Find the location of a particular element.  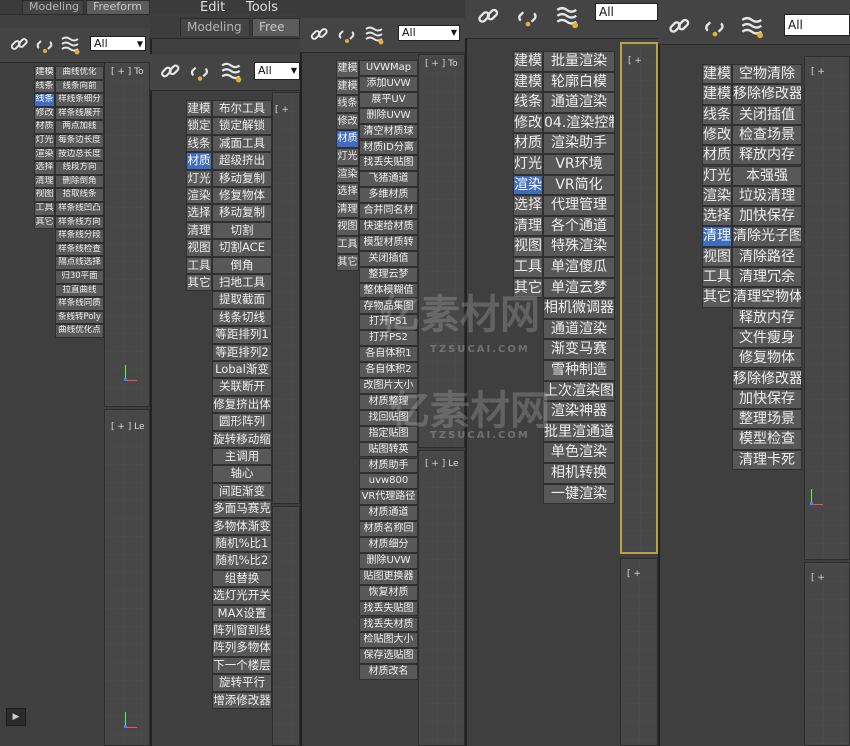

command-button: VR代理路径 is located at coordinates (388, 497).